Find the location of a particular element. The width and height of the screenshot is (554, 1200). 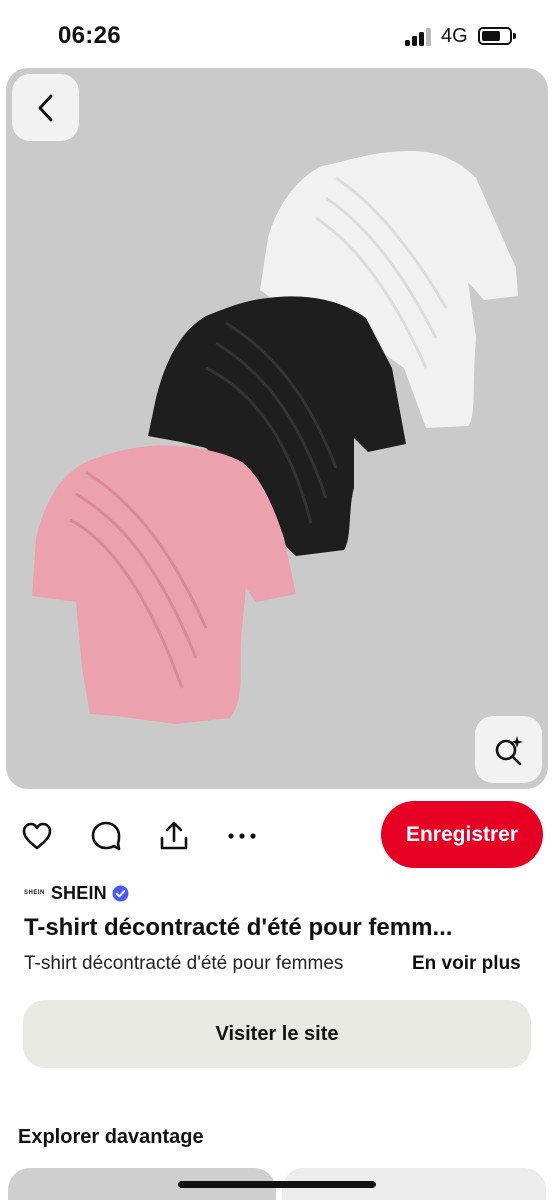

comment-button is located at coordinates (106, 836).